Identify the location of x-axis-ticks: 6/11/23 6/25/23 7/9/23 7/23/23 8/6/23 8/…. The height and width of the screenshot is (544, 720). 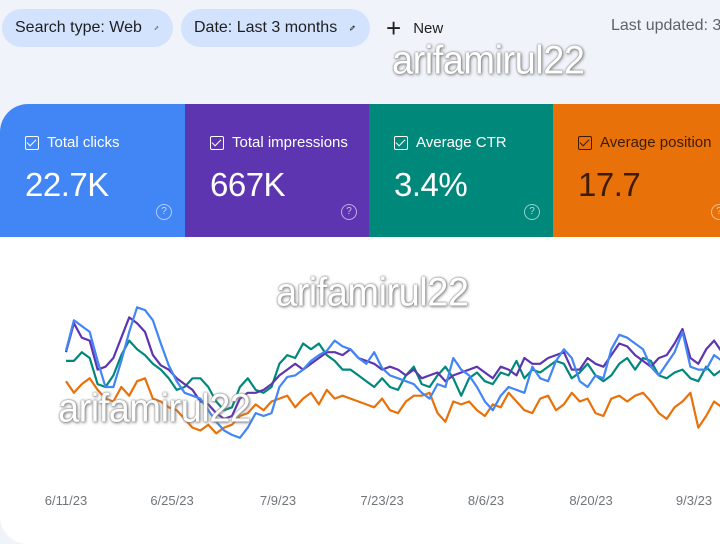
(378, 500).